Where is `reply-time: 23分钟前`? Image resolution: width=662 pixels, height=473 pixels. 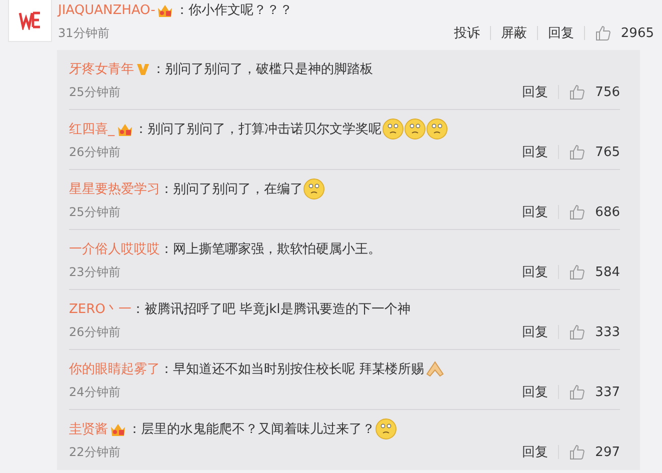
reply-time: 23分钟前 is located at coordinates (94, 272).